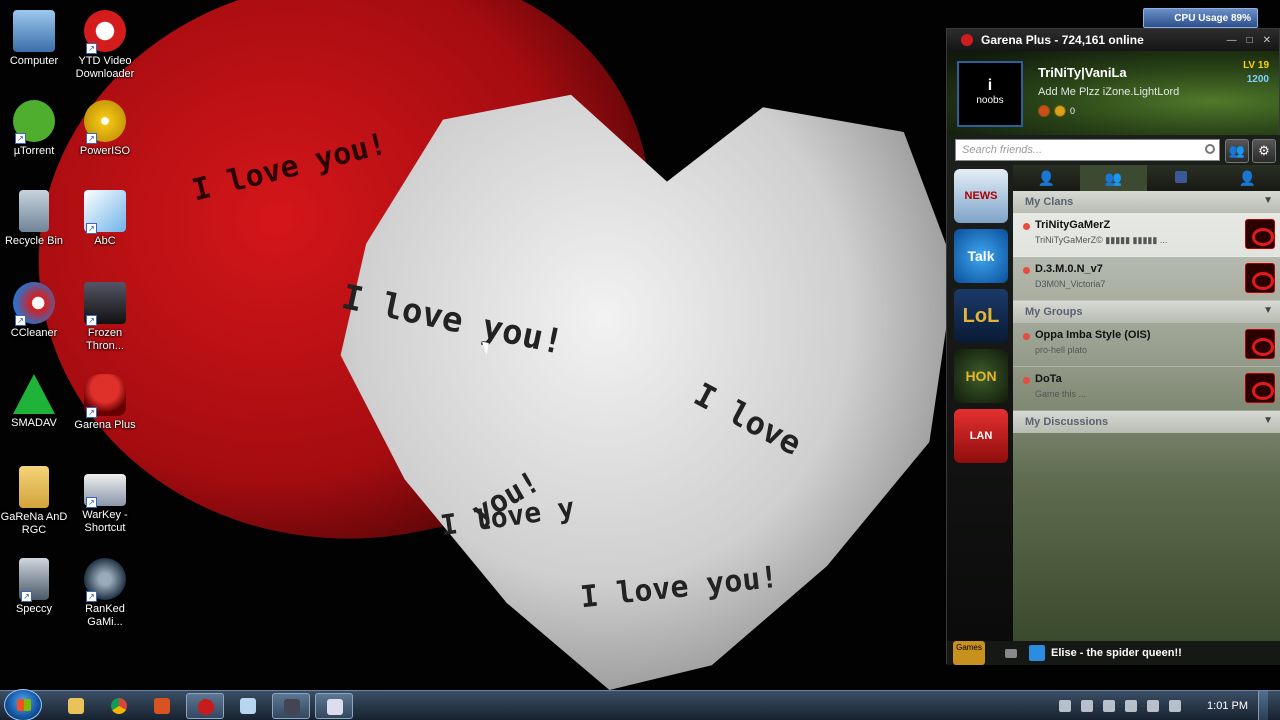  I want to click on section-my-groups: My Groups ▼, so click(1146, 312).